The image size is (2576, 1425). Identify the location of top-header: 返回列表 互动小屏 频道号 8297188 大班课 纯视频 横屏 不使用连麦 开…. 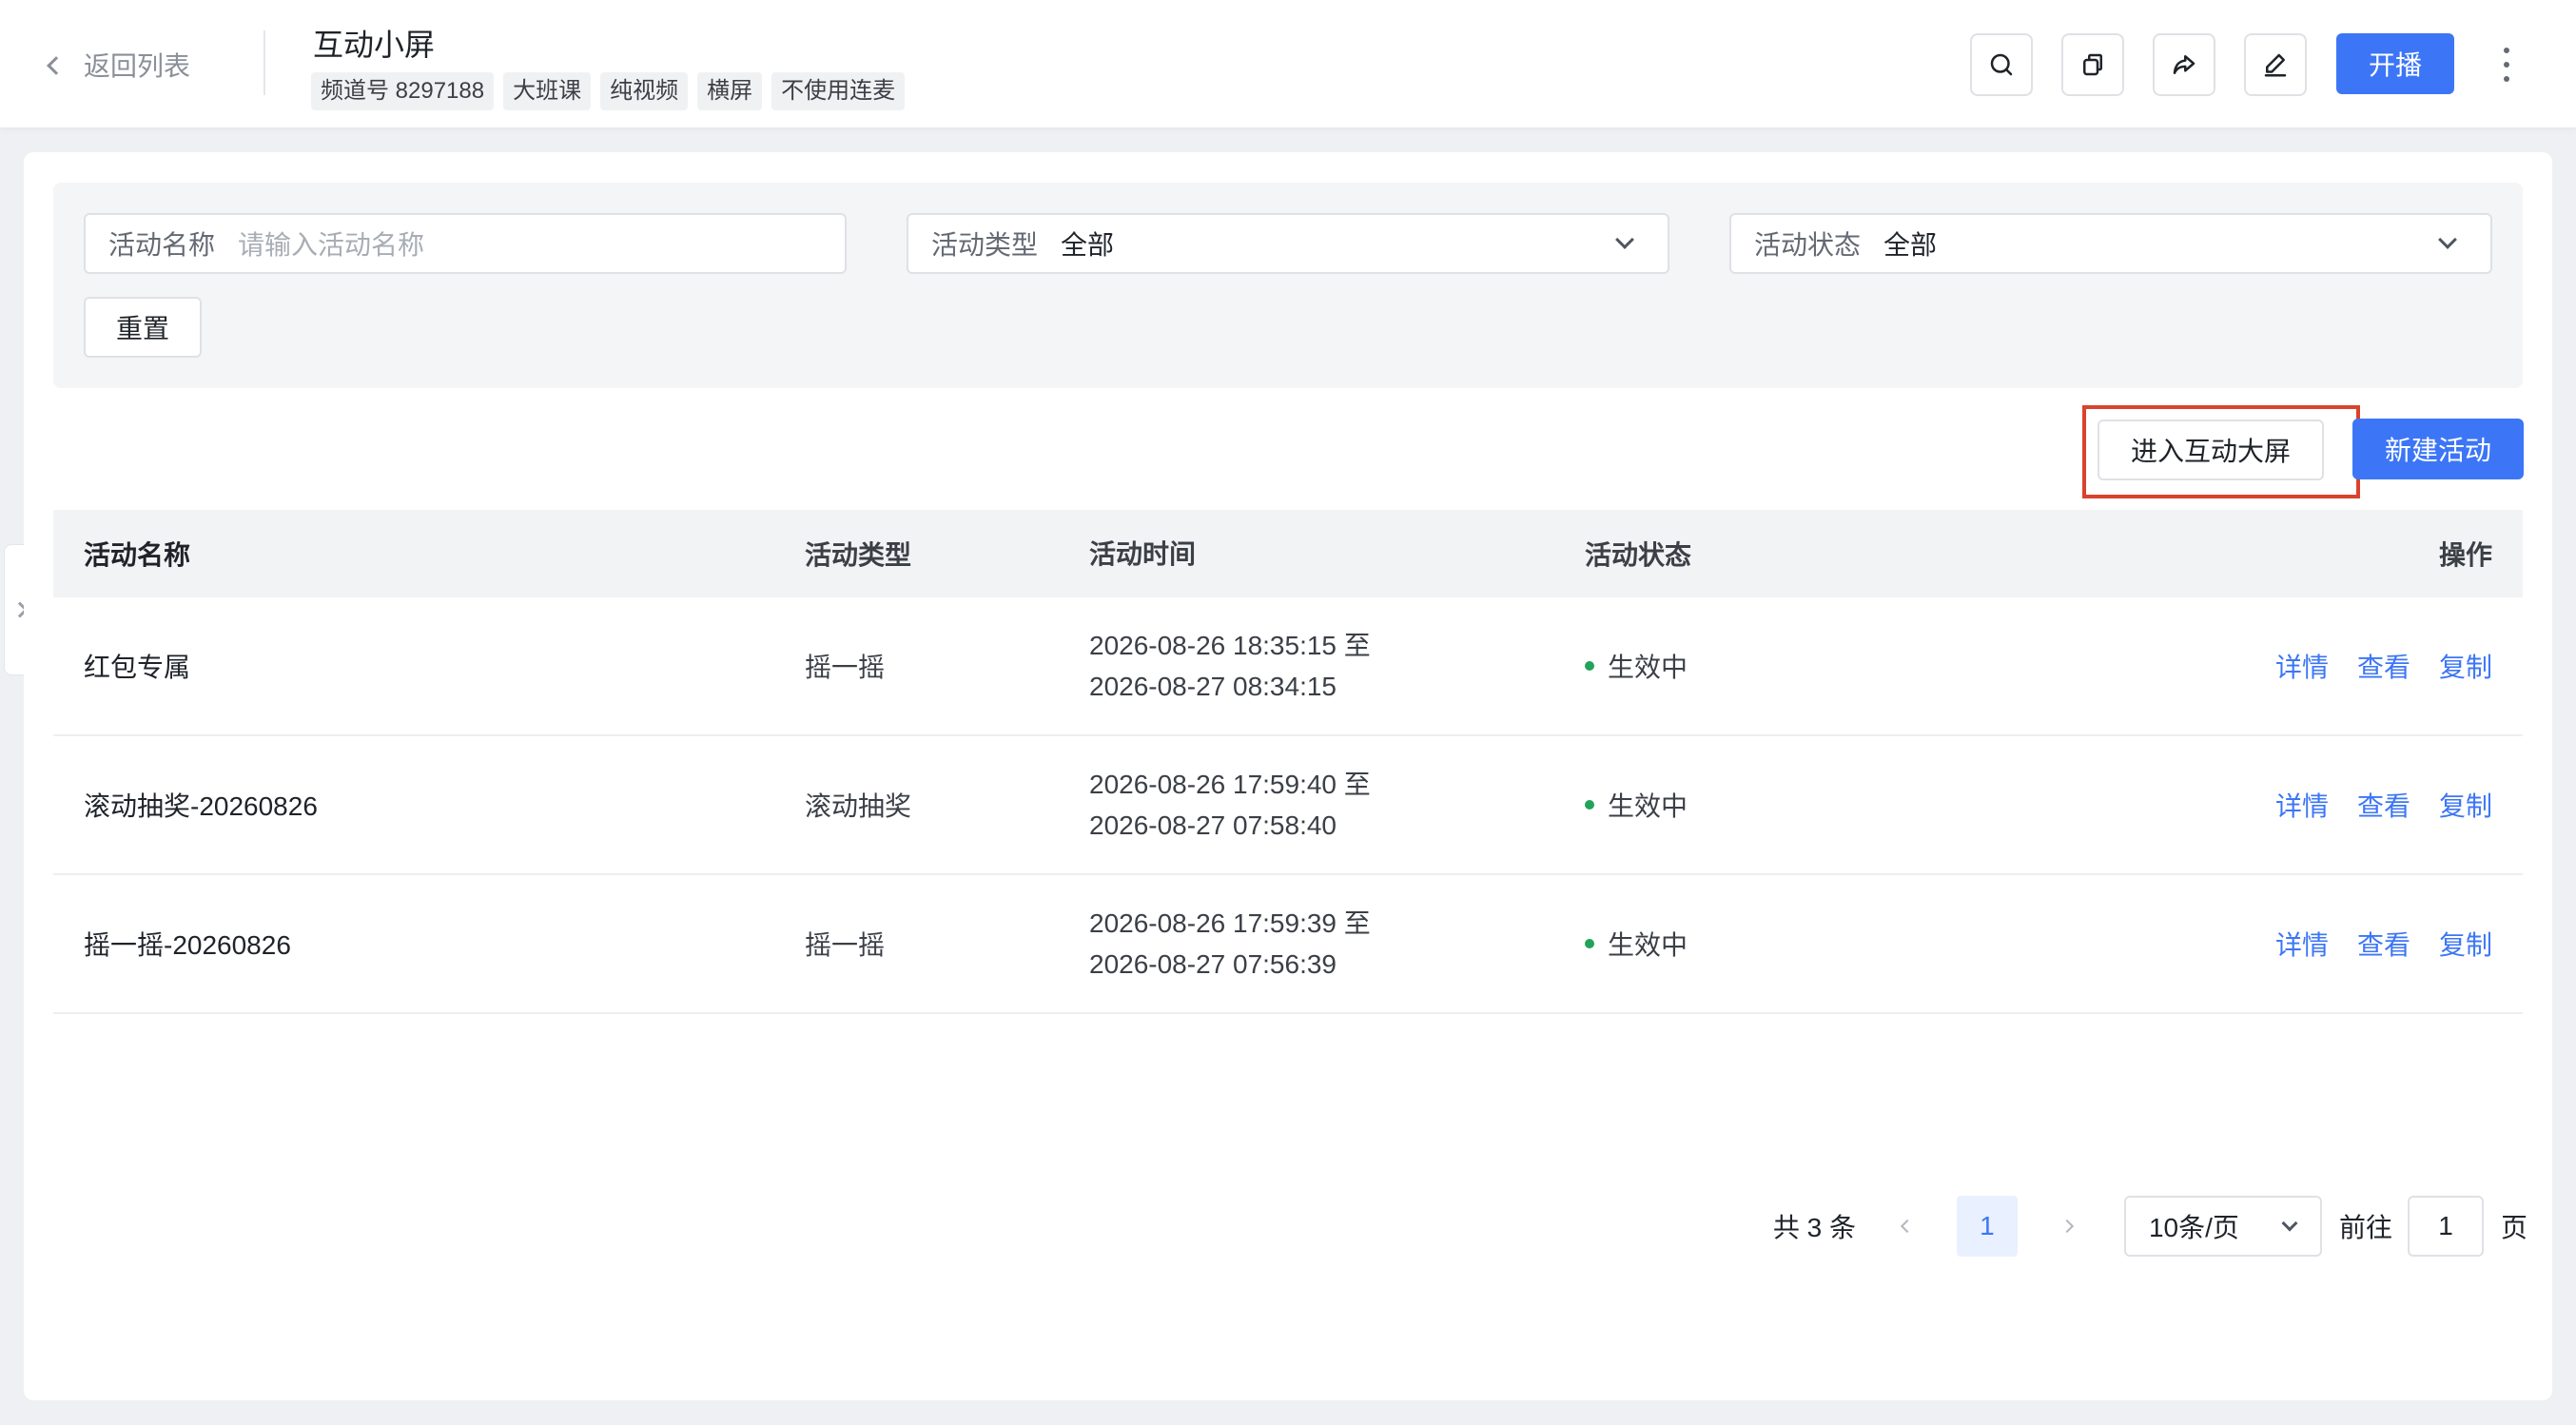
(1288, 64).